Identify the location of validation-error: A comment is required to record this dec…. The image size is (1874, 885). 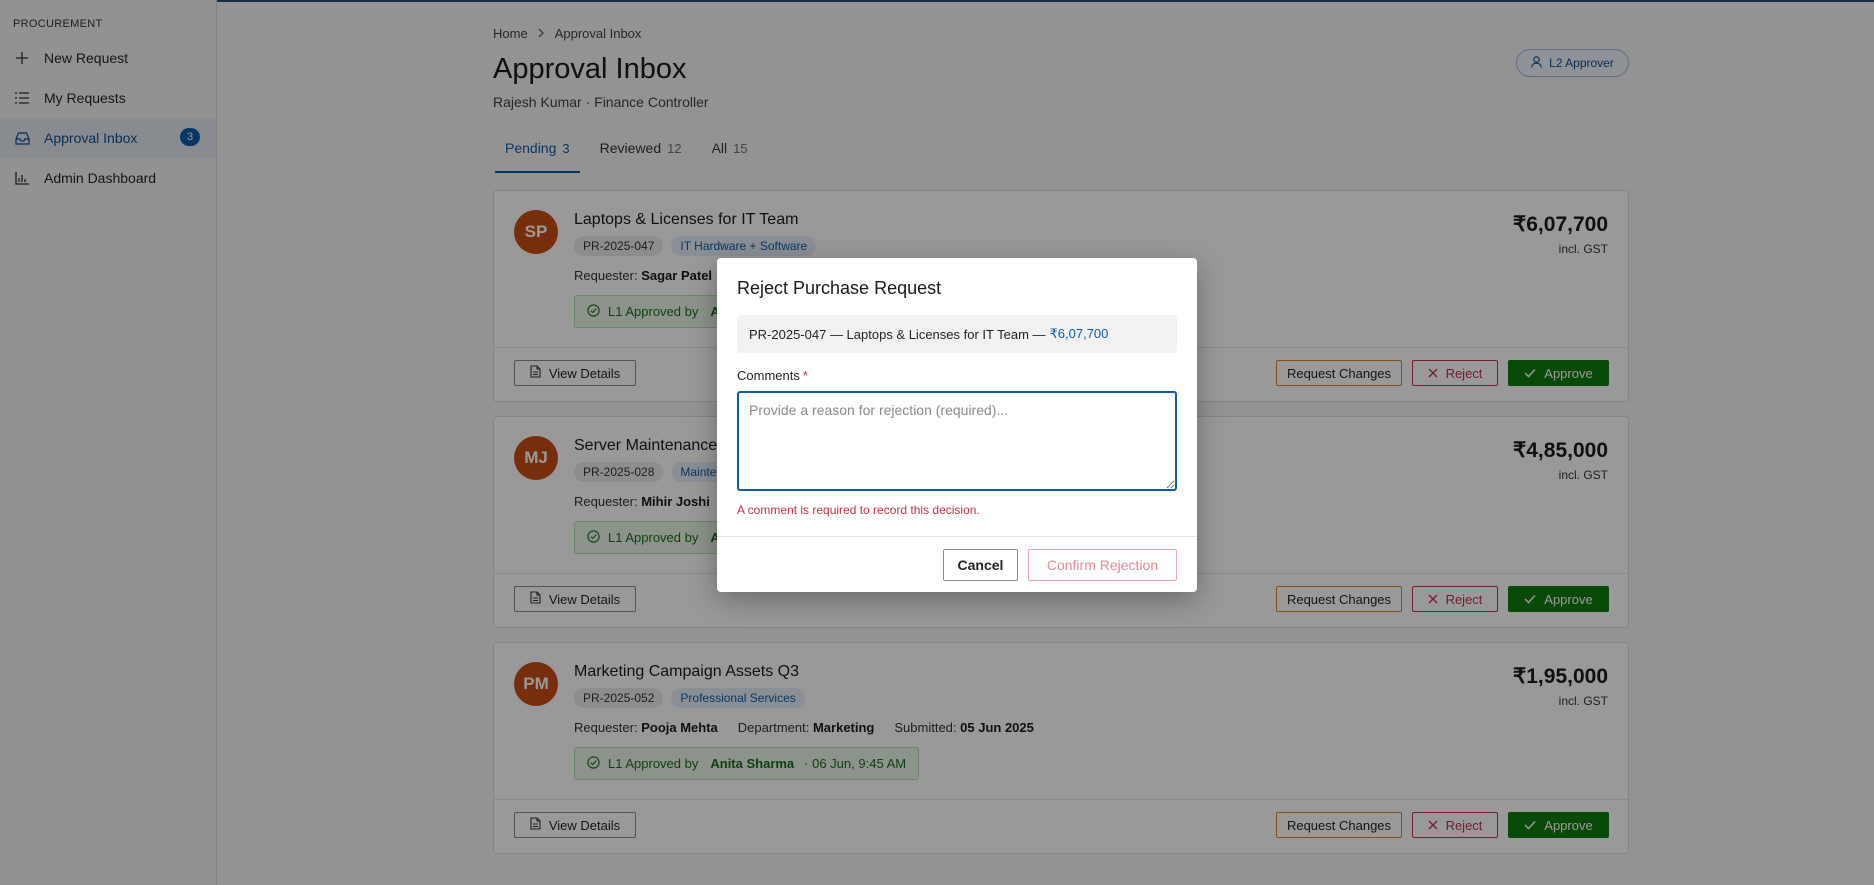
(858, 510).